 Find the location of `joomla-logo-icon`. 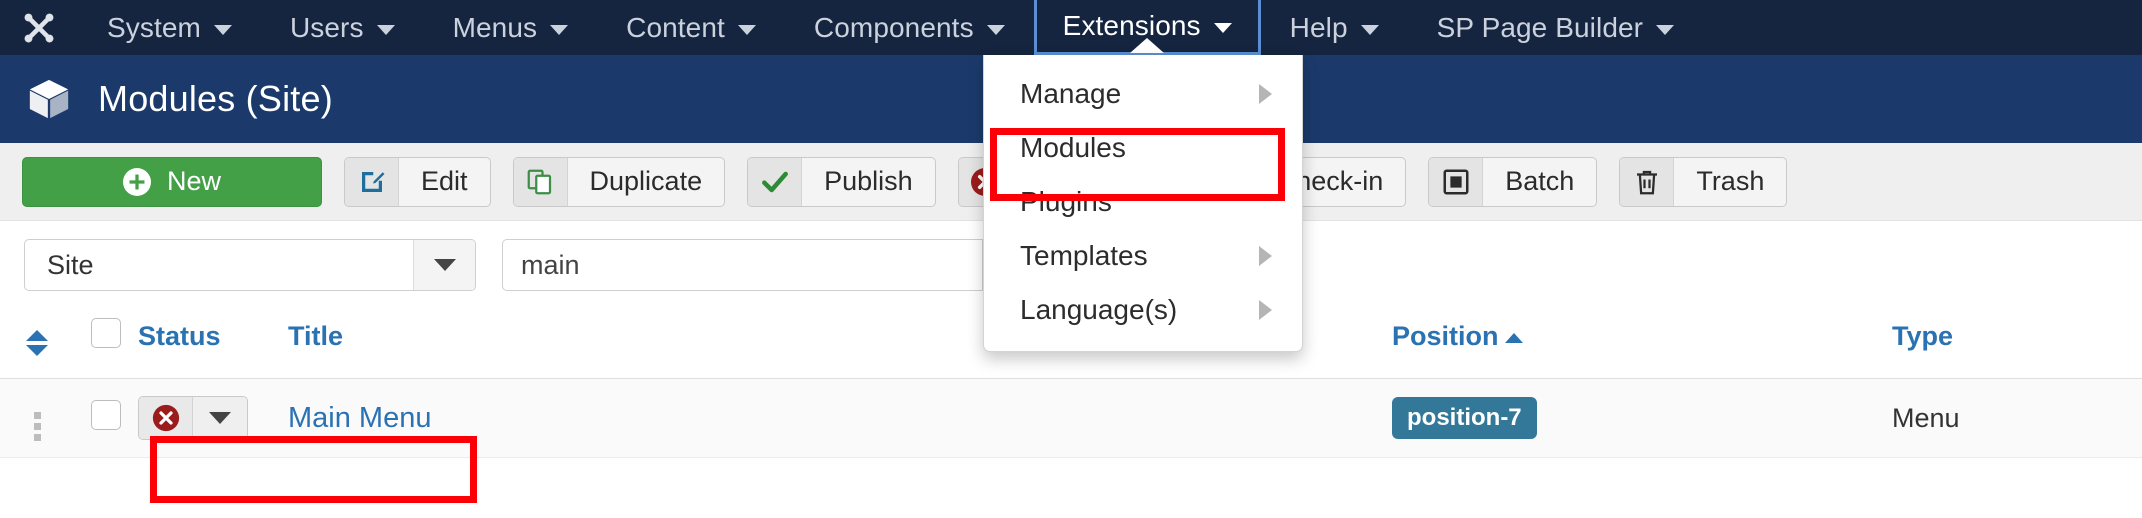

joomla-logo-icon is located at coordinates (39, 27).